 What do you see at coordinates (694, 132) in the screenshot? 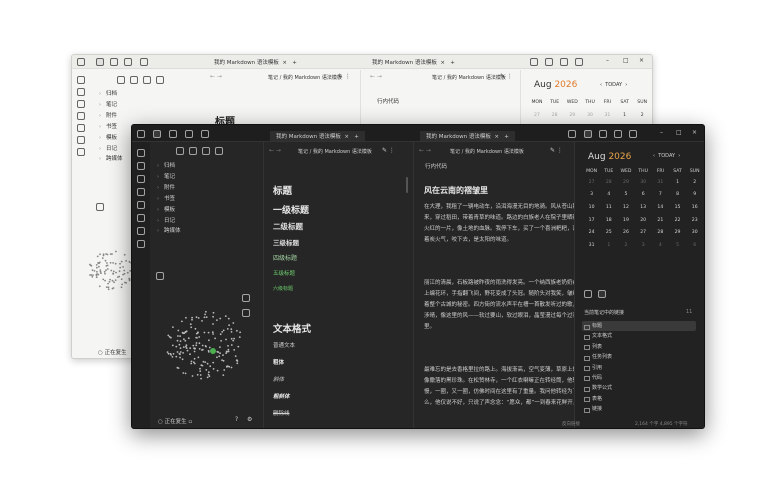
I see `close-button: ×` at bounding box center [694, 132].